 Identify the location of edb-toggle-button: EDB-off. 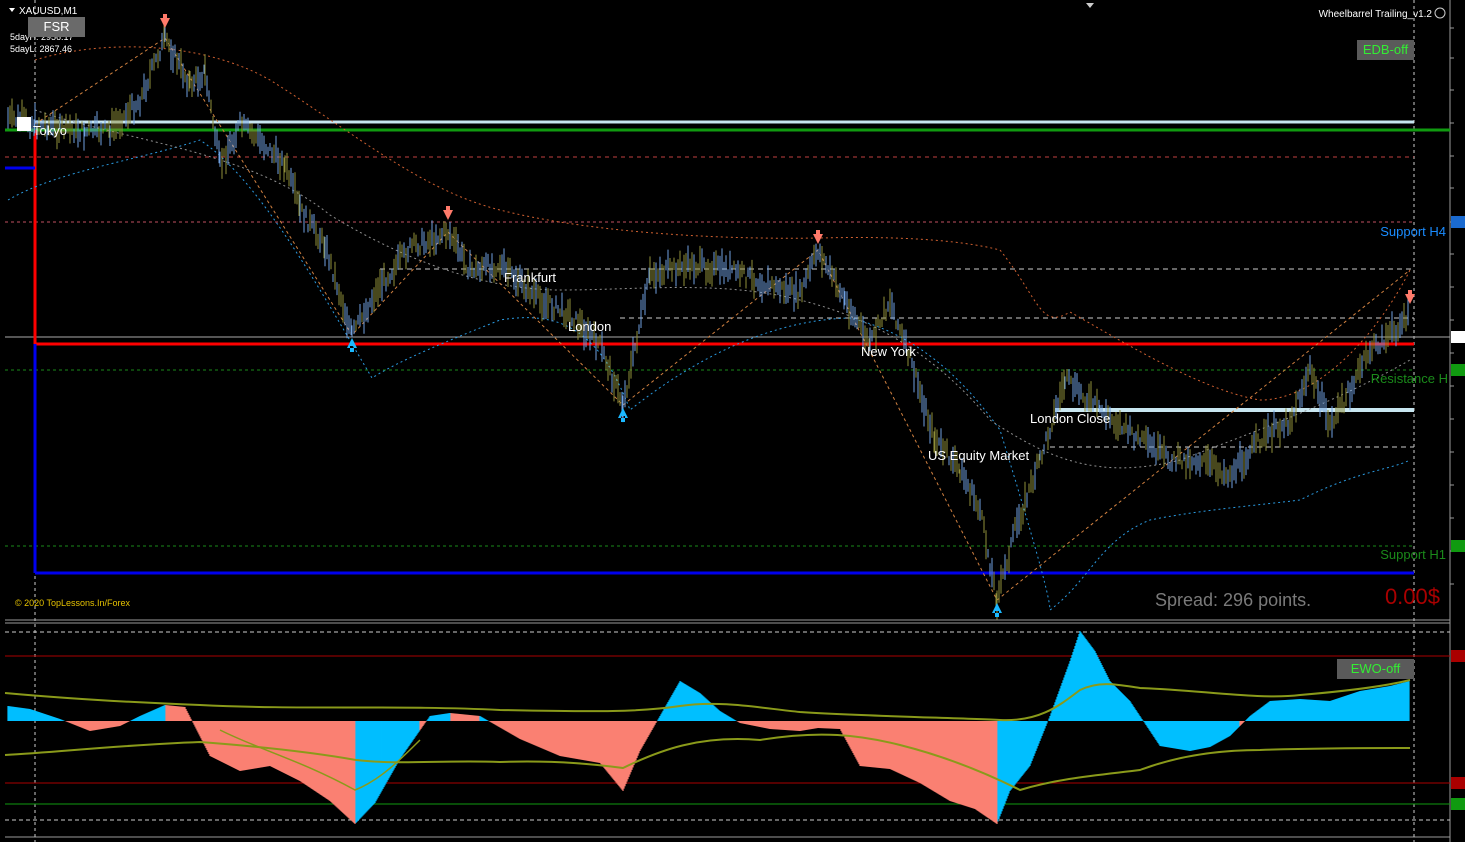
(1385, 50).